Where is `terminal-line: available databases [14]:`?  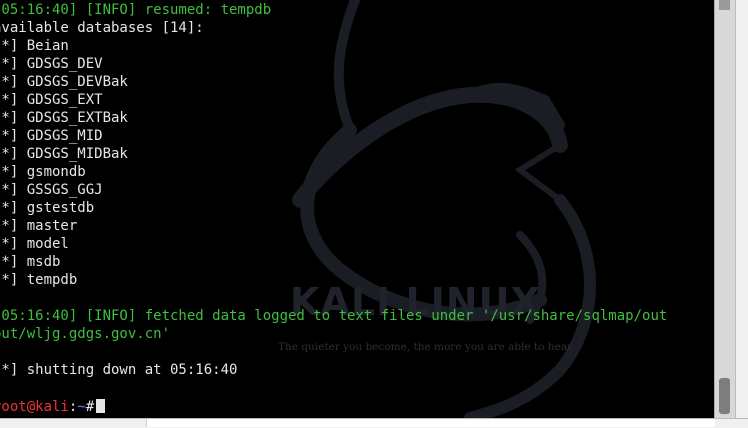 terminal-line: available databases [14]: is located at coordinates (102, 28).